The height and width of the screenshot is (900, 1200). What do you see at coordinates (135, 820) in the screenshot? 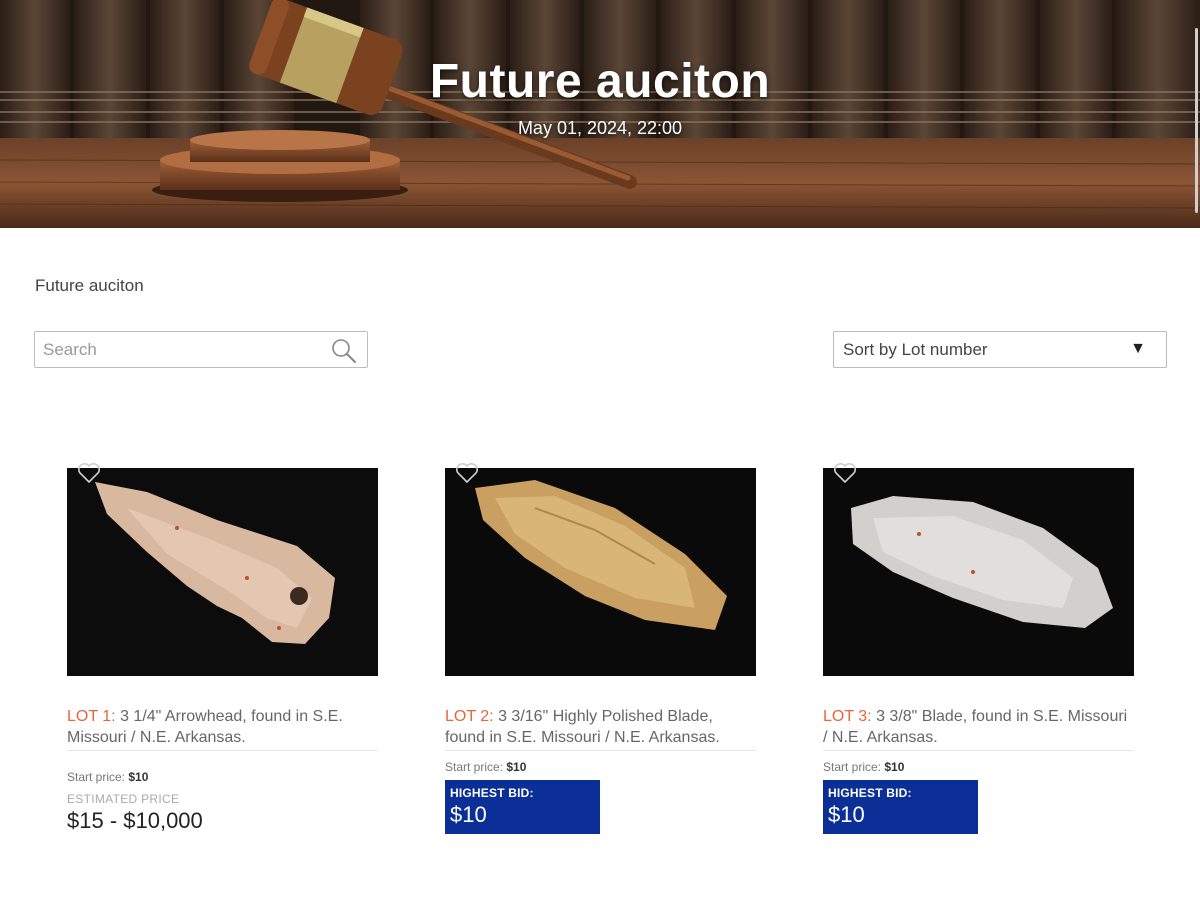
I see `estimated-price-value: $15 - $10,000` at bounding box center [135, 820].